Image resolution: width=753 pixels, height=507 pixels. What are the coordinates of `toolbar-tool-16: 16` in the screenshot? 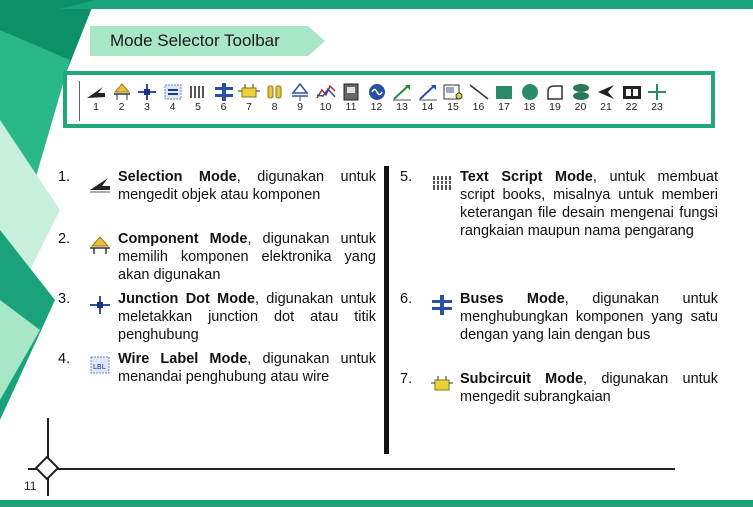 It's located at (479, 101).